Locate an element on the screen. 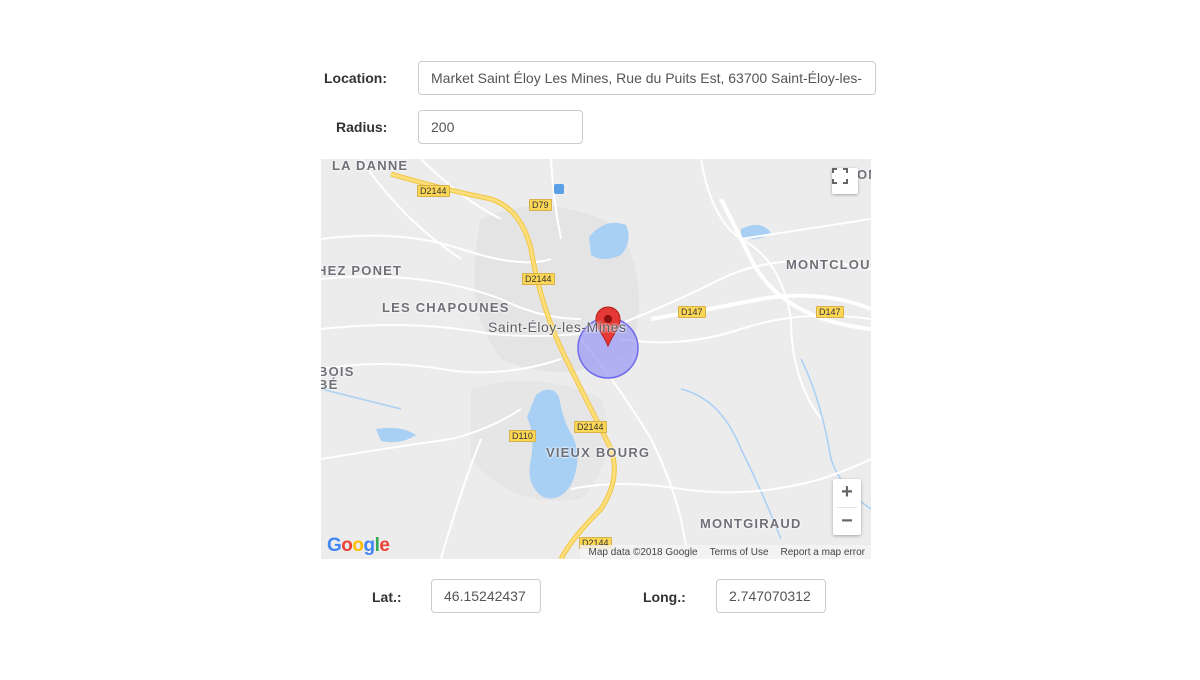  lat-label: Lat.: is located at coordinates (387, 597).